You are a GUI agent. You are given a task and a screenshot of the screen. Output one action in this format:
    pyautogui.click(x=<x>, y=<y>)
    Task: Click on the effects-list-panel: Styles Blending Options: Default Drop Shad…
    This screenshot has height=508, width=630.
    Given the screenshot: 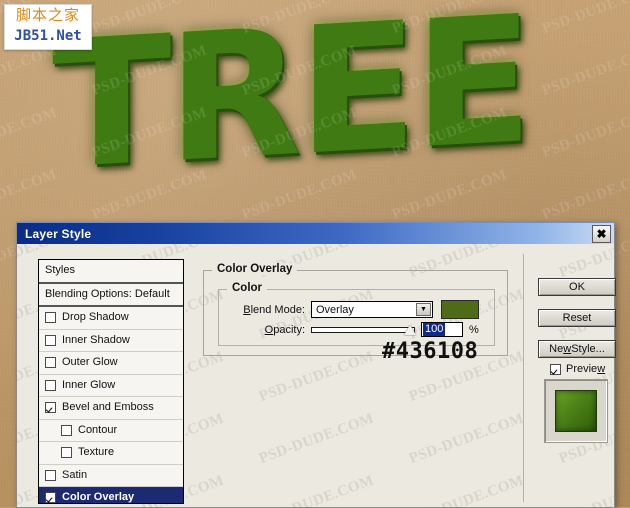 What is the action you would take?
    pyautogui.click(x=111, y=381)
    